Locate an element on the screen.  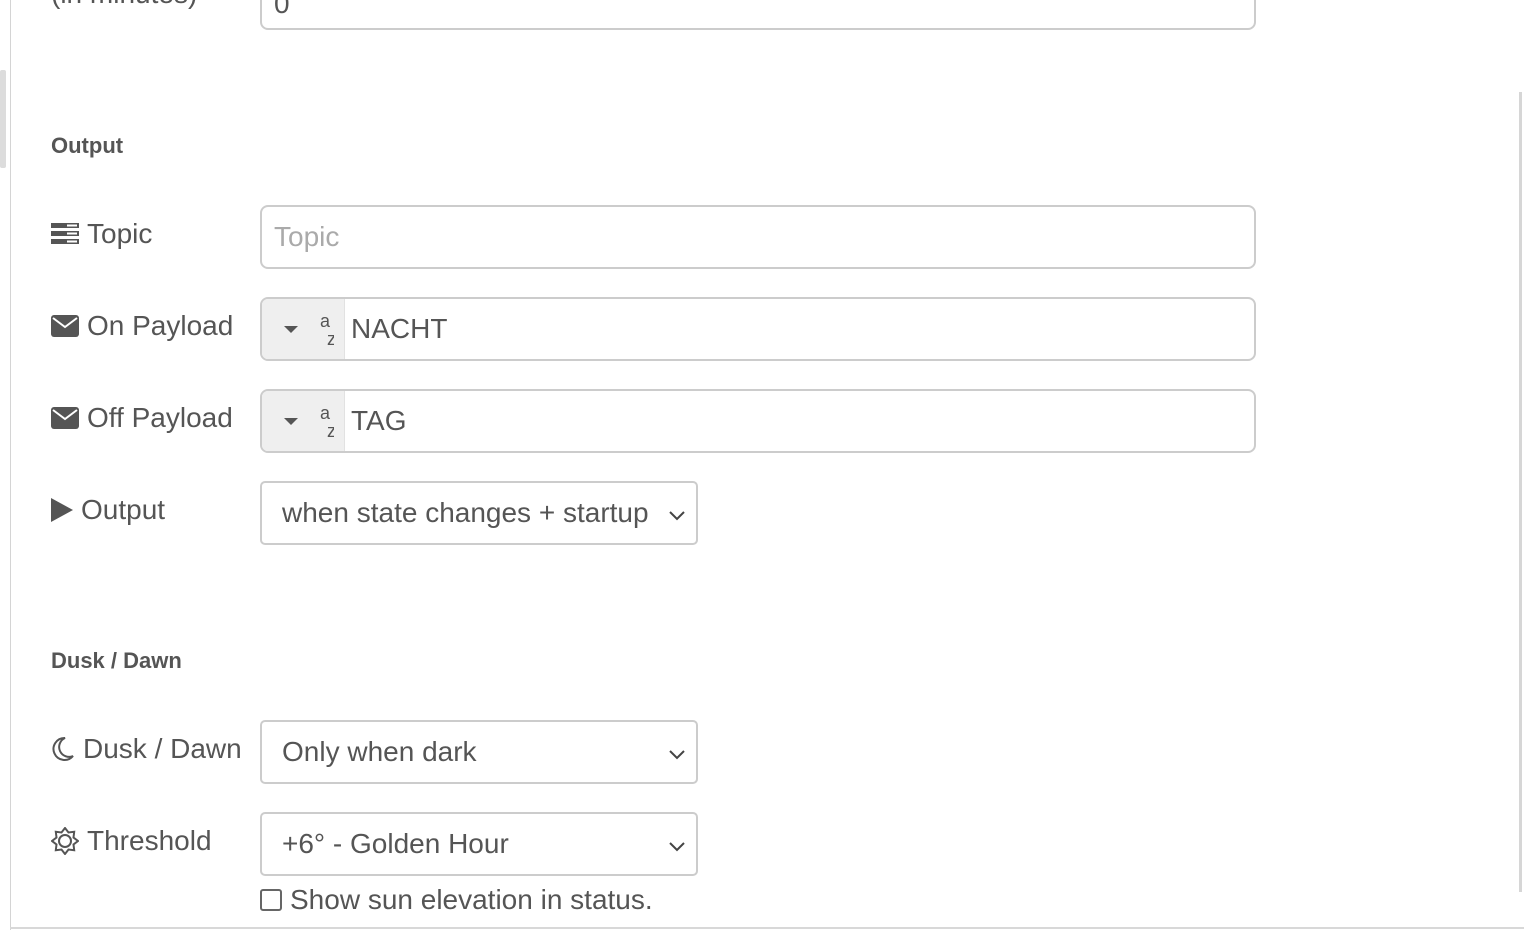
delay-label: (in minutes) is located at coordinates (124, 5).